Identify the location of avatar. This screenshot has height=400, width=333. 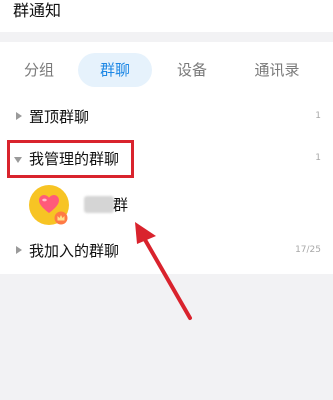
(49, 205).